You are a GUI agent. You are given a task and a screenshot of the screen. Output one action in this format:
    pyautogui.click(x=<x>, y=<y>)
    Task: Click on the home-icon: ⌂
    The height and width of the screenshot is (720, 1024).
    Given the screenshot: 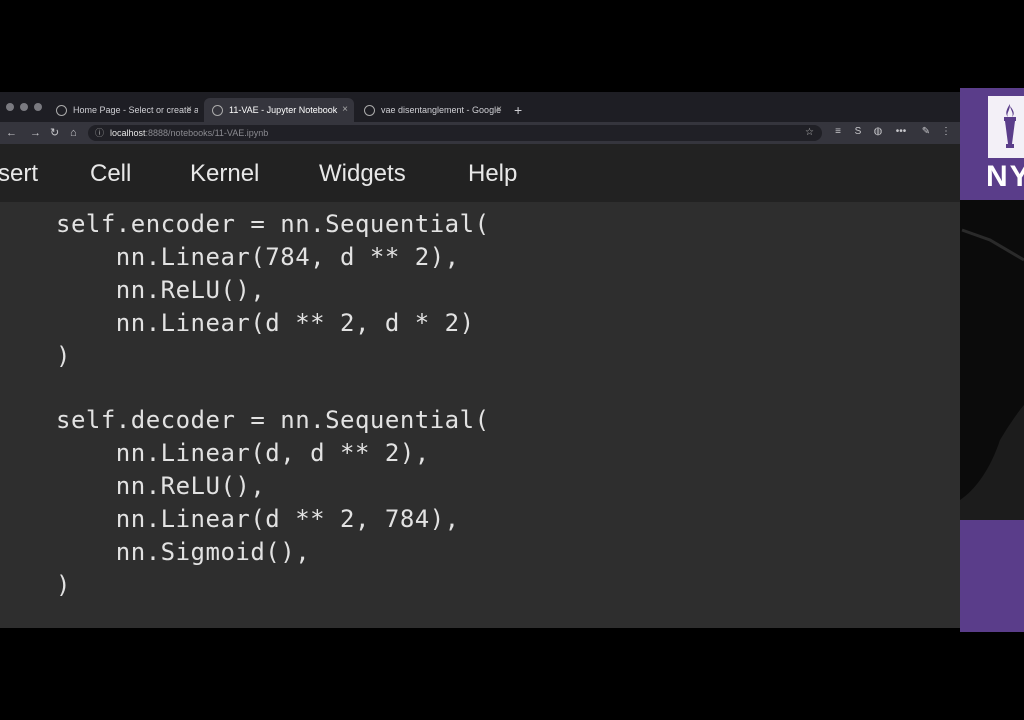 What is the action you would take?
    pyautogui.click(x=73, y=133)
    